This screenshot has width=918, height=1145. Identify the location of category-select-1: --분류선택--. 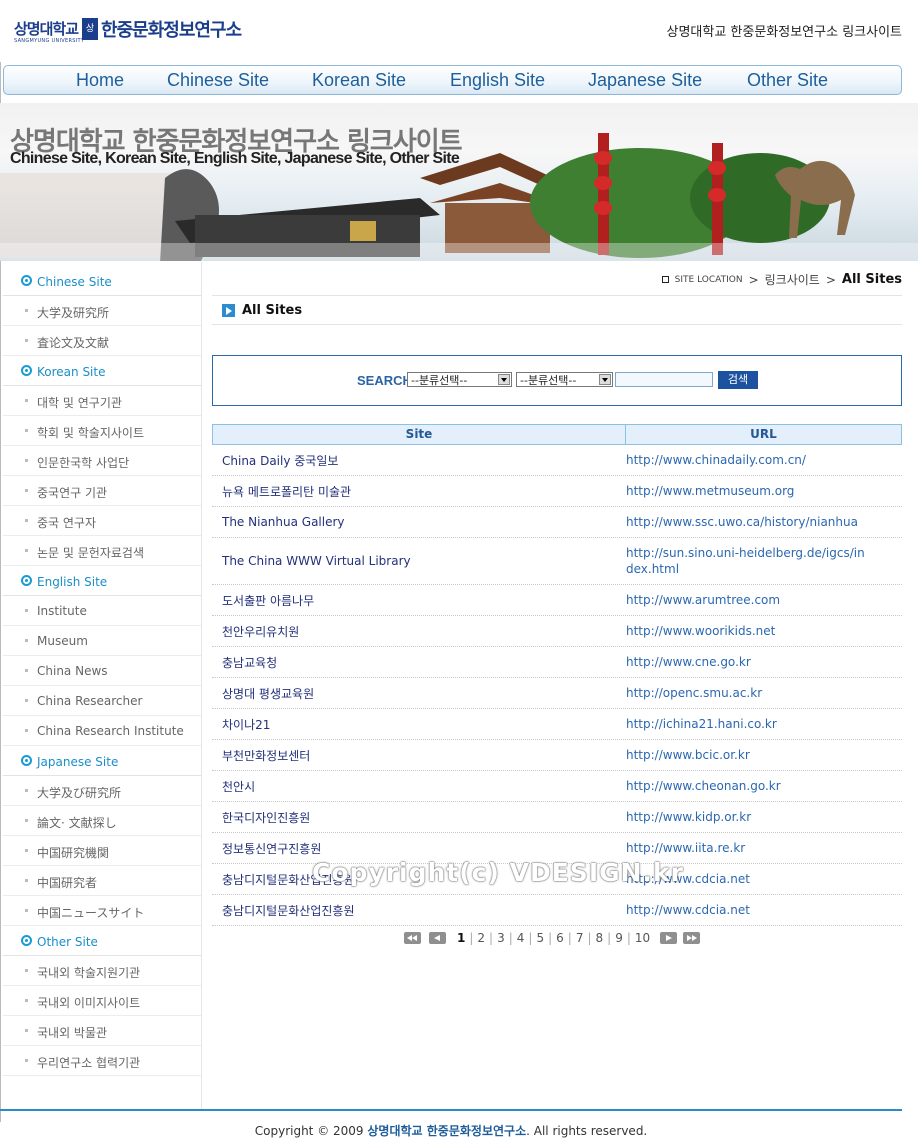
(459, 379).